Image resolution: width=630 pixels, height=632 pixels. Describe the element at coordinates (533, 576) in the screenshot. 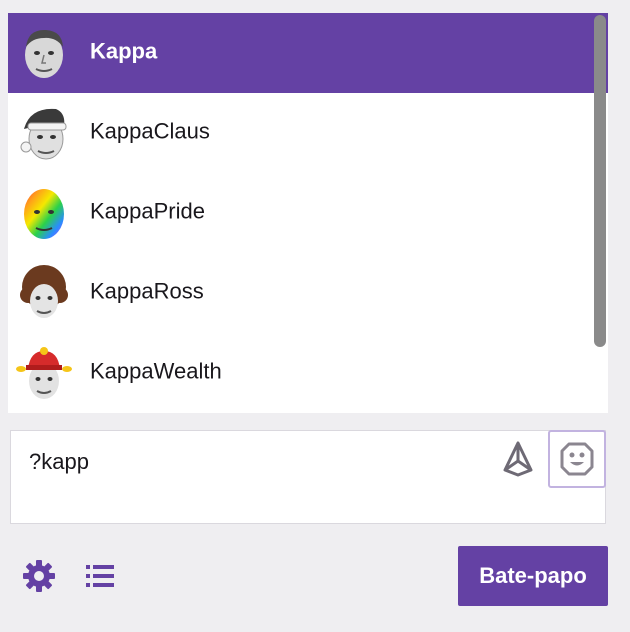

I see `chat-send-button: Bate-papo` at that location.